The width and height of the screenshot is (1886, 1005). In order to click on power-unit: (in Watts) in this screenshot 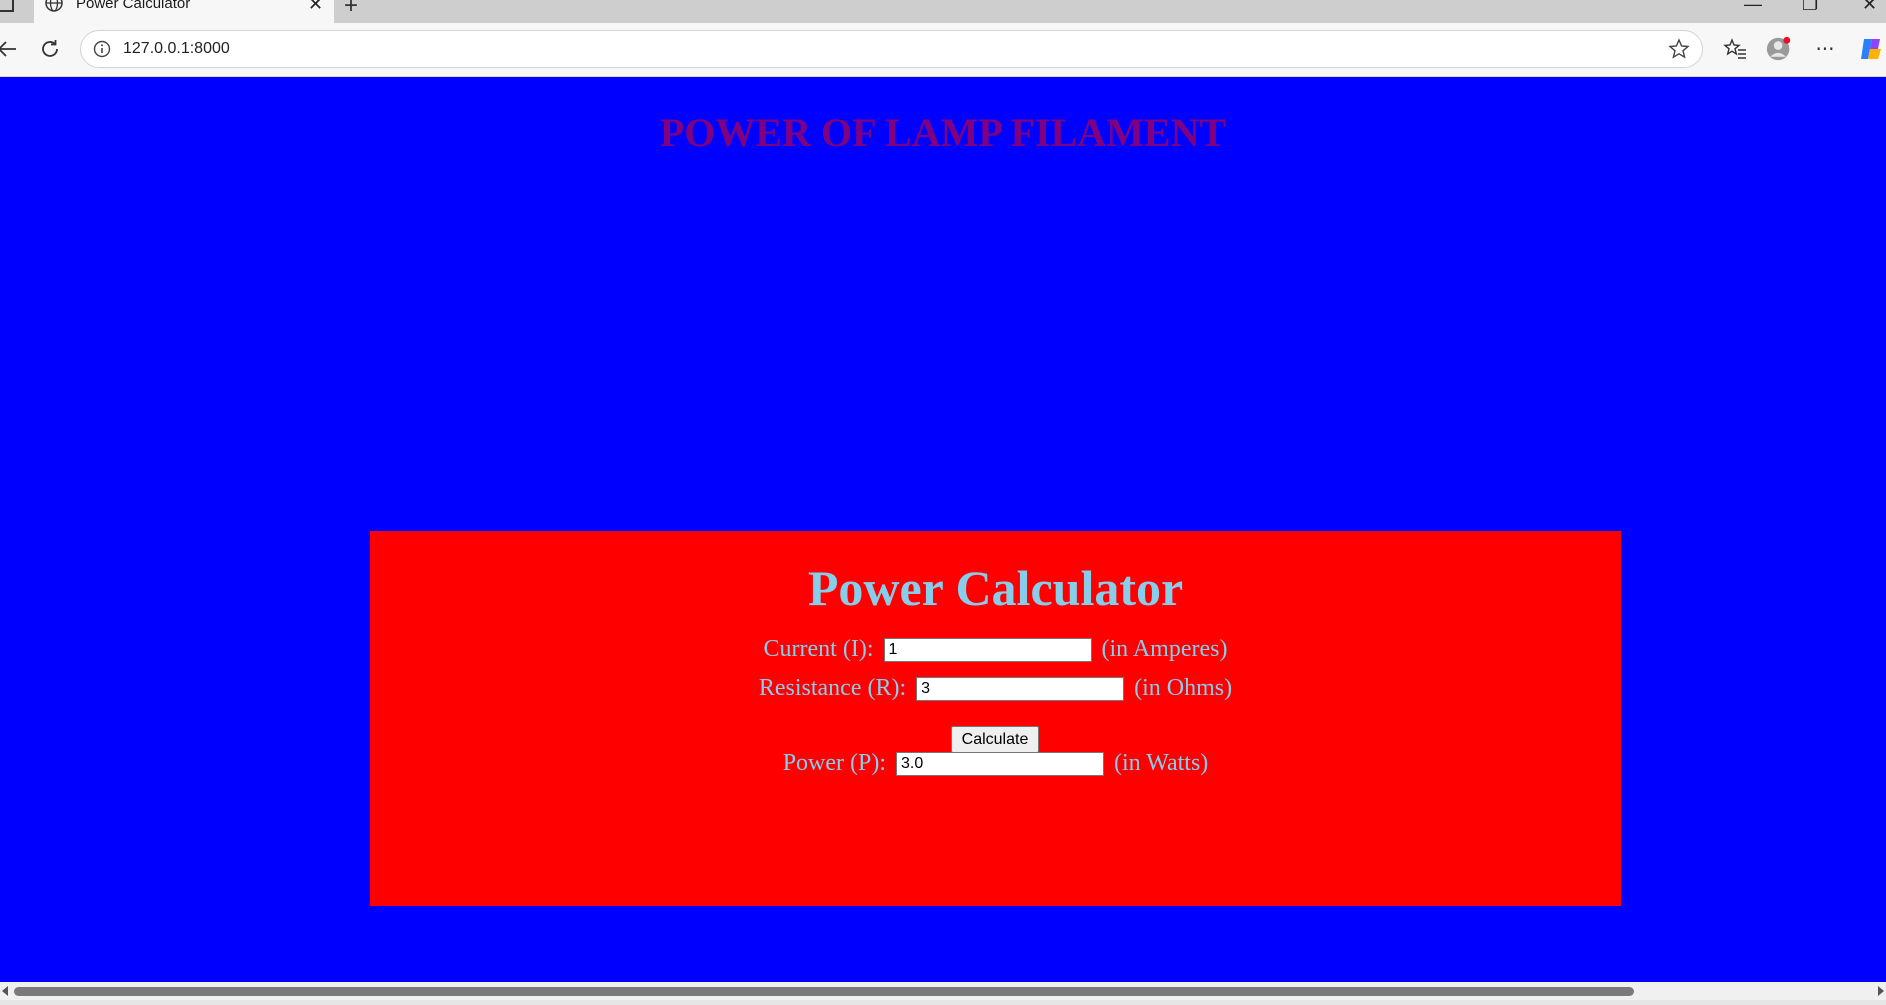, I will do `click(1161, 763)`.